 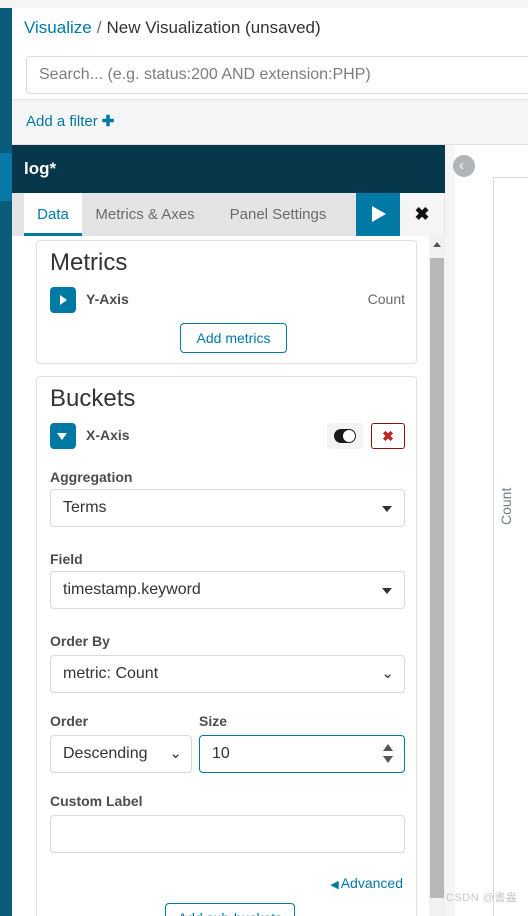 I want to click on x-axis-remove-button: ✖, so click(x=388, y=436).